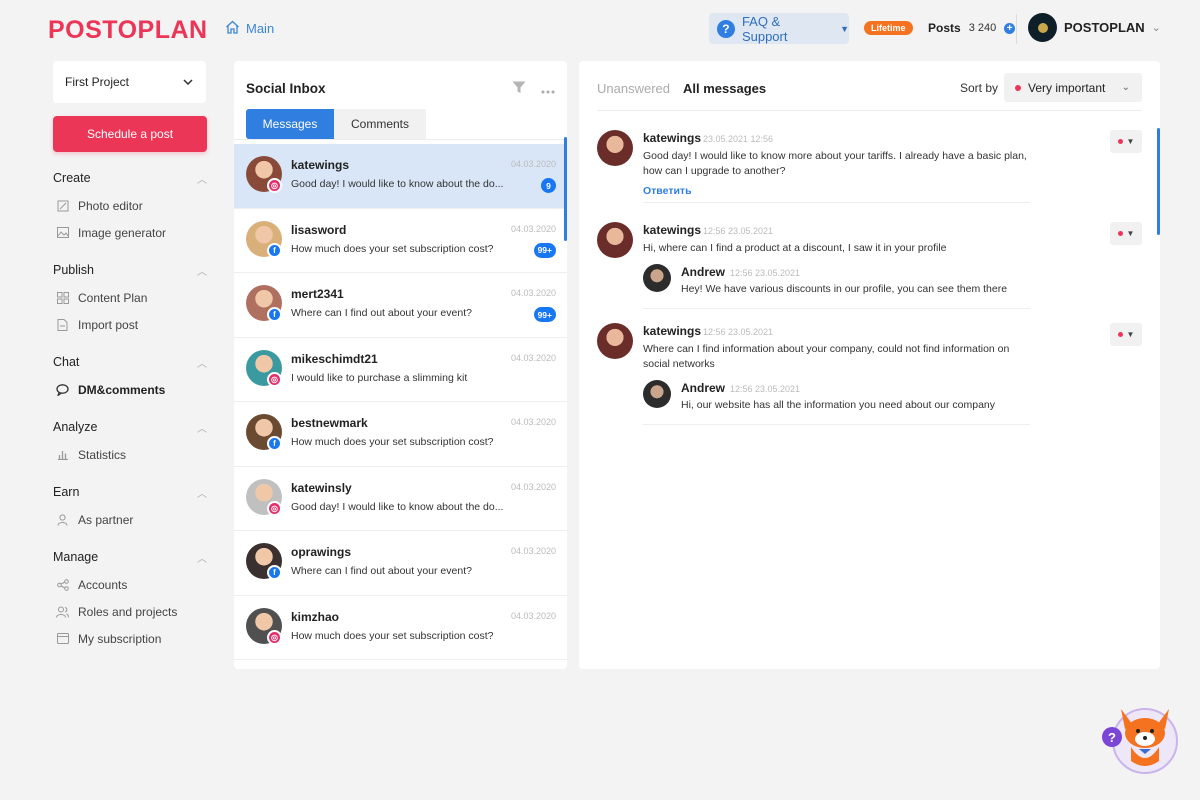  What do you see at coordinates (290, 124) in the screenshot?
I see `tab-messages: Messages` at bounding box center [290, 124].